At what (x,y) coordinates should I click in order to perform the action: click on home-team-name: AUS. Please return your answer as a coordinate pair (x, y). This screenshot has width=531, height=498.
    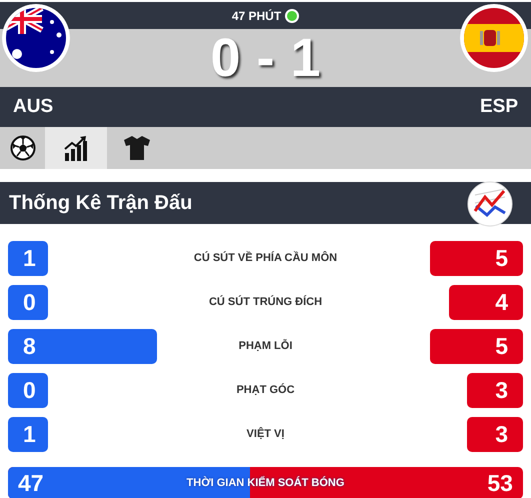
    Looking at the image, I should click on (33, 106).